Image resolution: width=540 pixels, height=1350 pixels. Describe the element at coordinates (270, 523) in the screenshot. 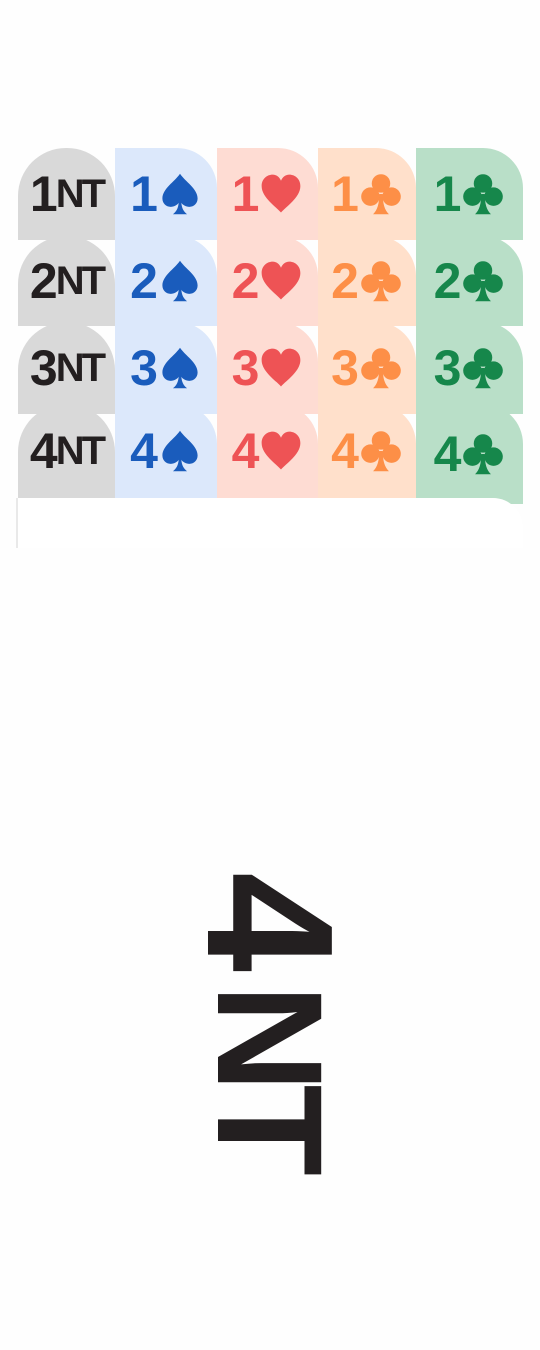

I see `bidding-box-base` at that location.